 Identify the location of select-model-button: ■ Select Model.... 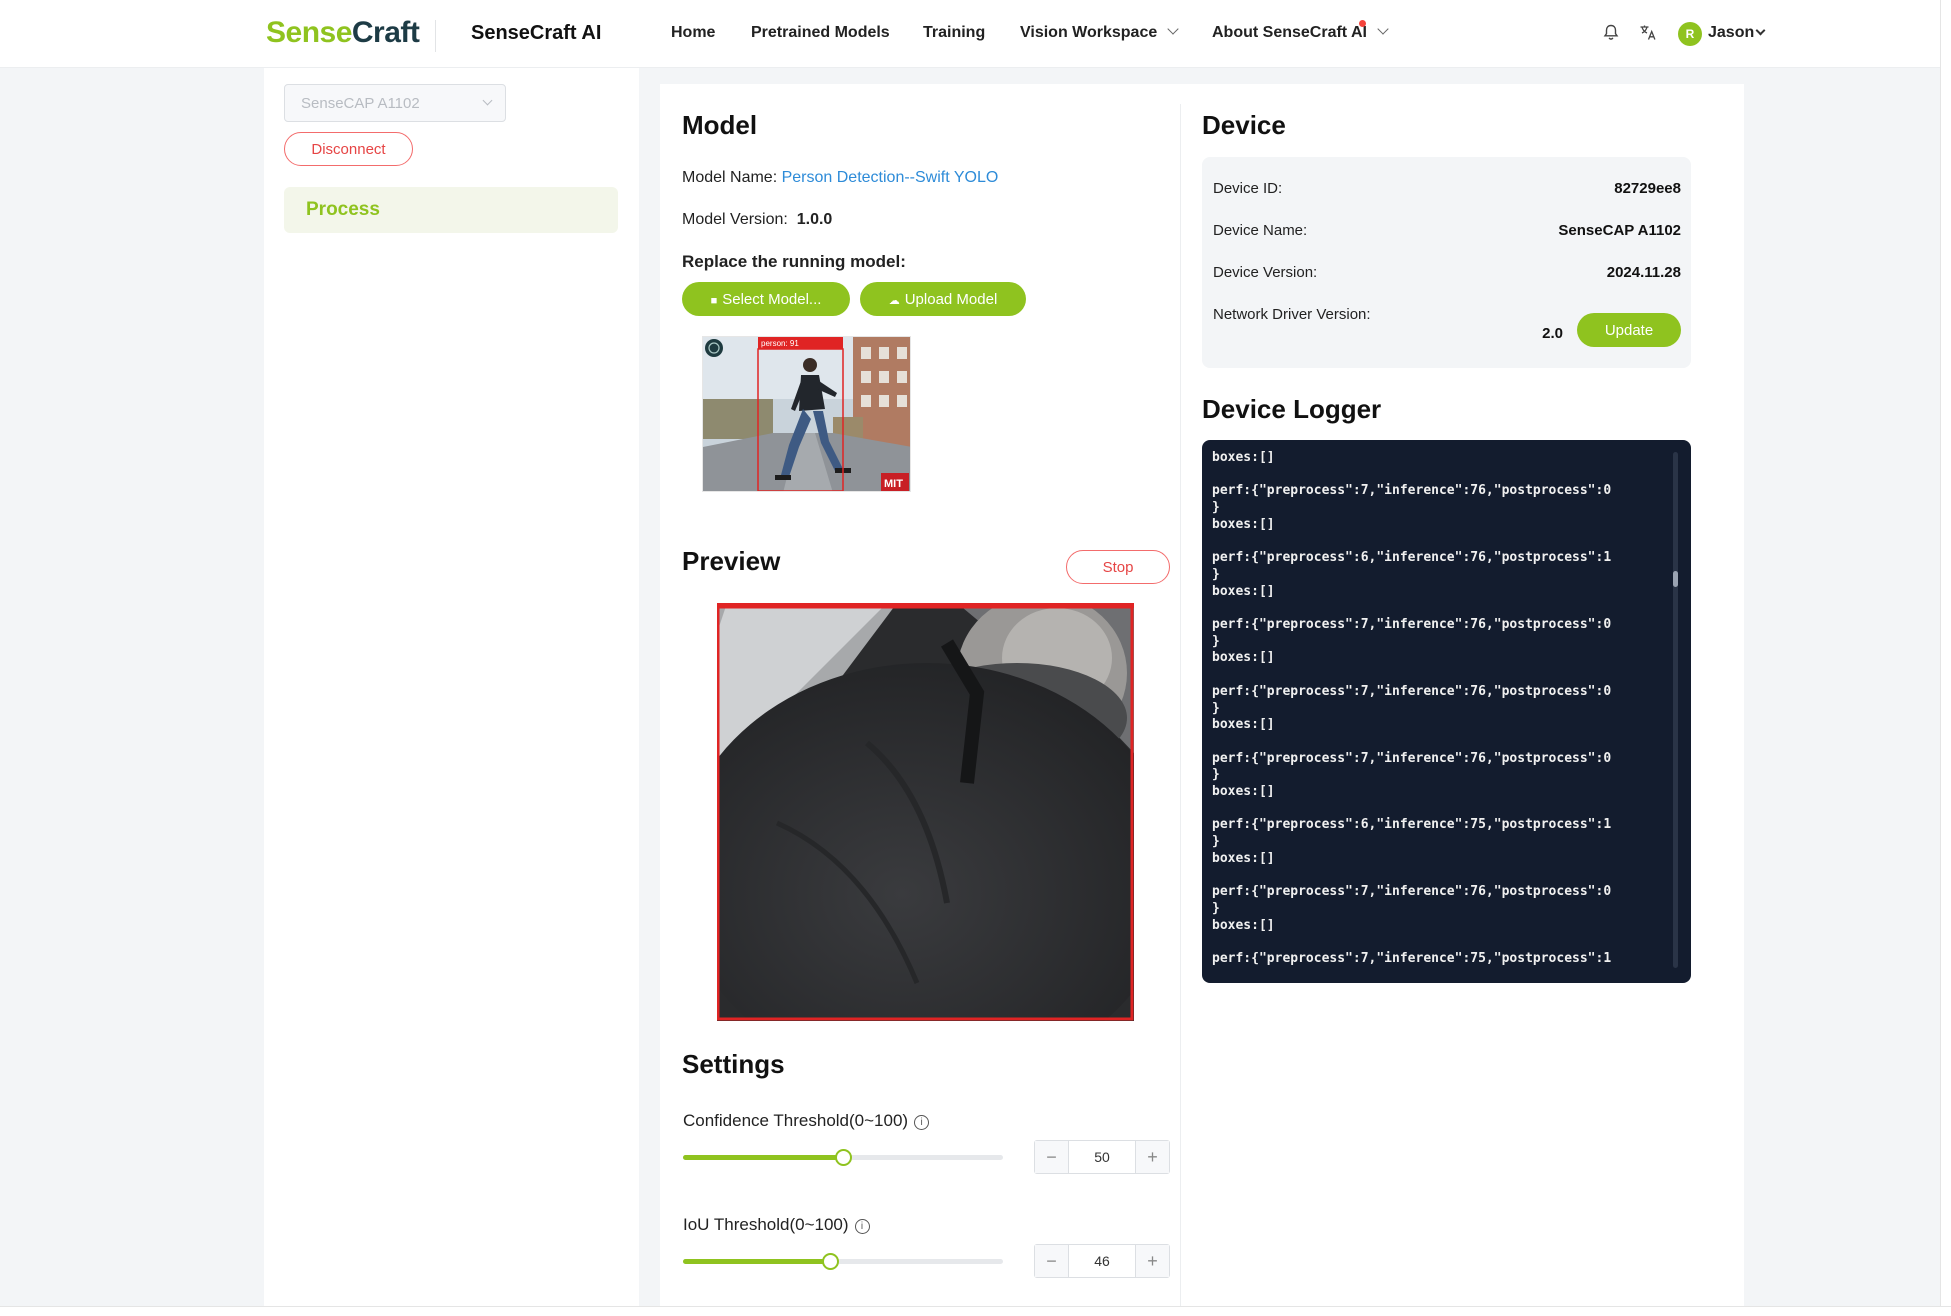
(766, 299).